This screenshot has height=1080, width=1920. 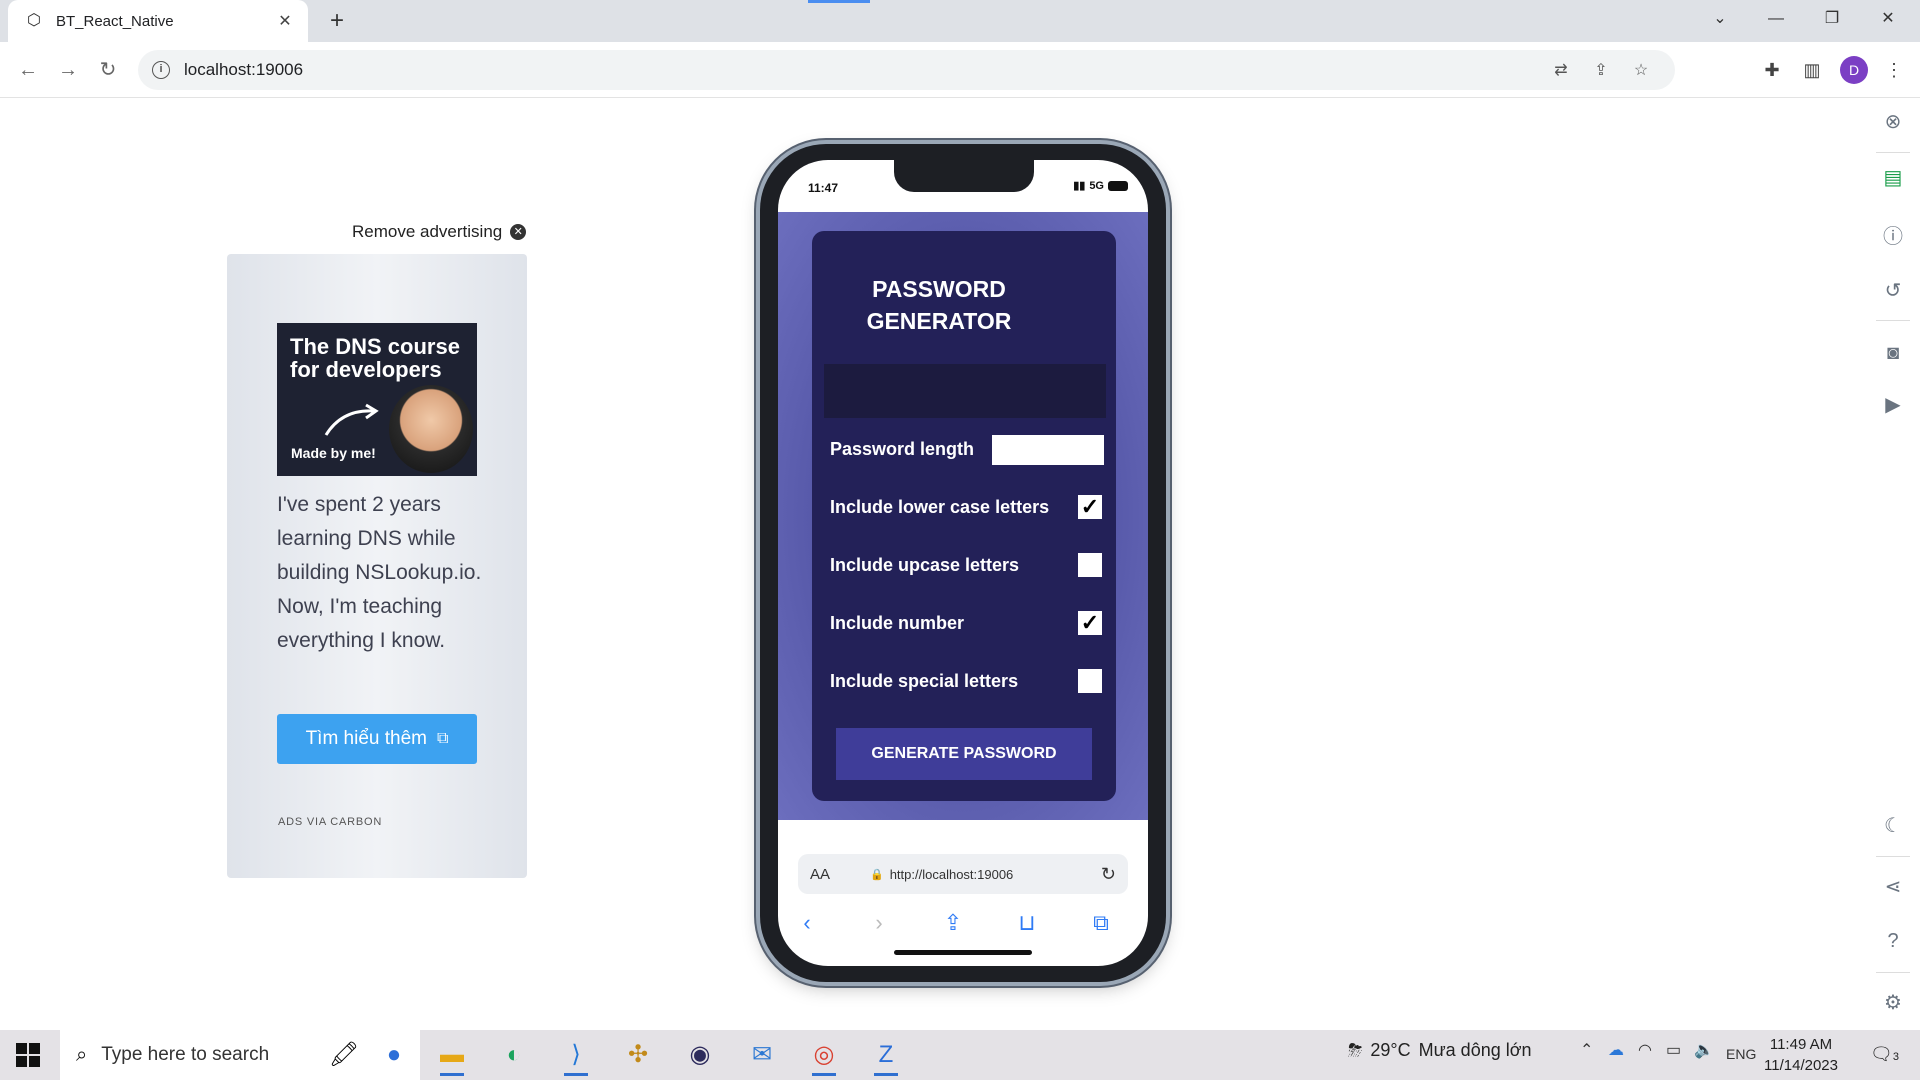 I want to click on address-bar: i localhost:19006 ⇄ ⇪ ☆, so click(x=906, y=70).